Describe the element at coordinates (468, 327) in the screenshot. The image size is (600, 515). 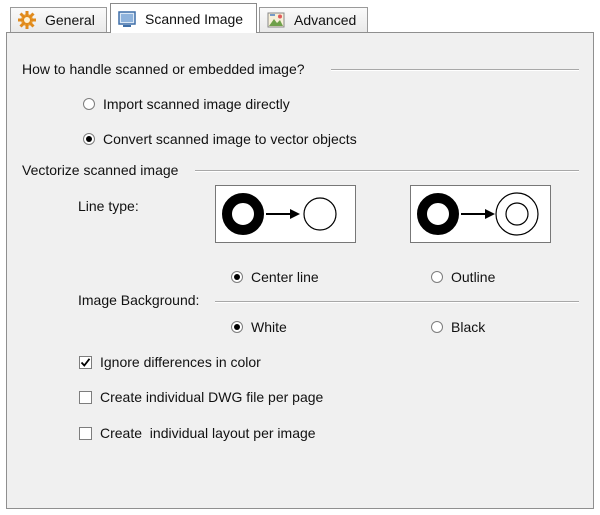
I see `black-background-label: Black` at that location.